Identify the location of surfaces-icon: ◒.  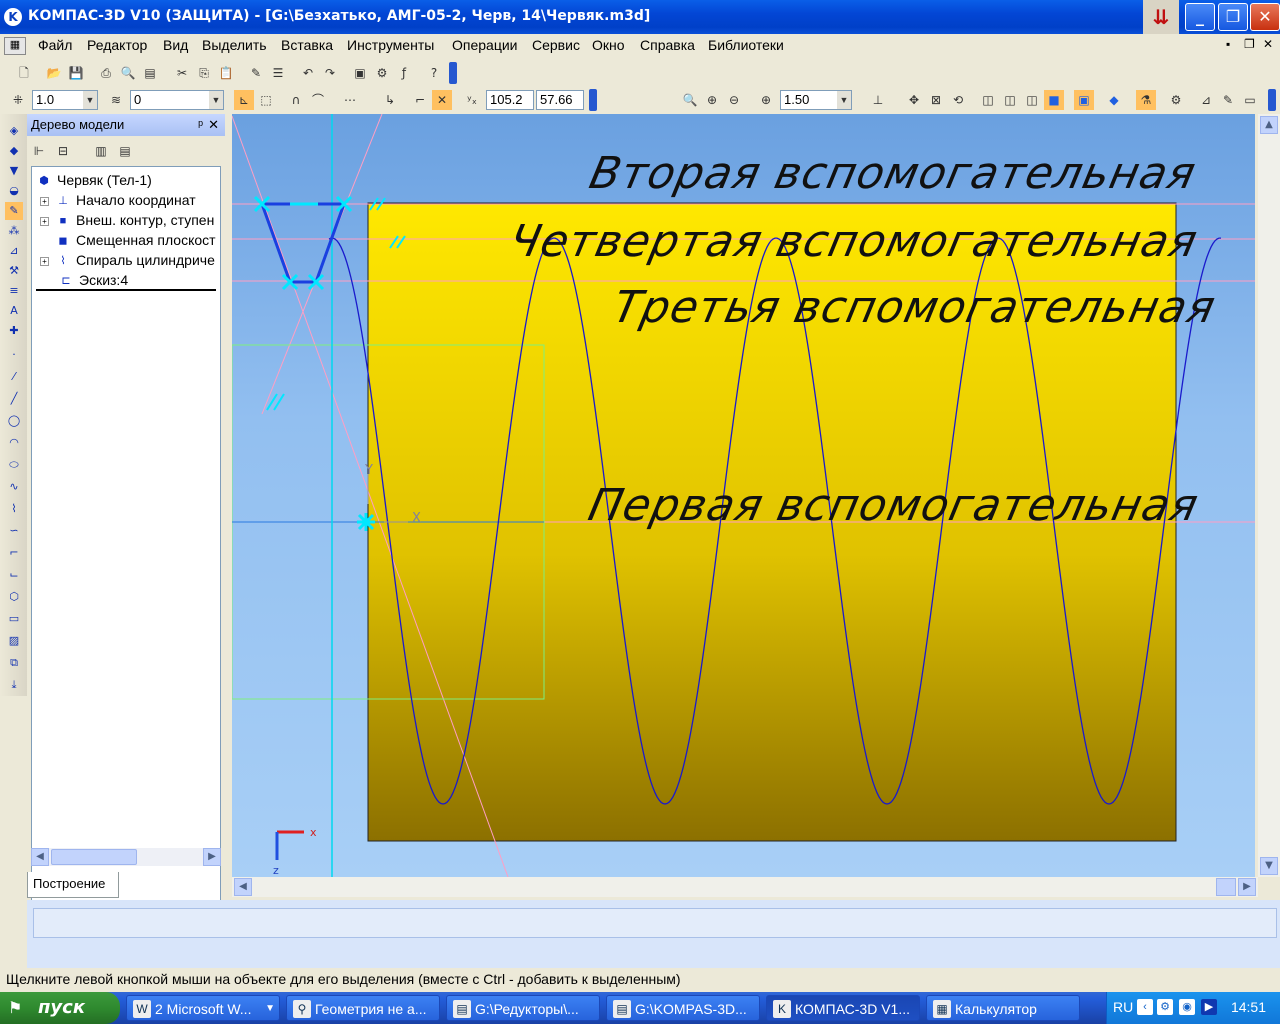
(14, 191).